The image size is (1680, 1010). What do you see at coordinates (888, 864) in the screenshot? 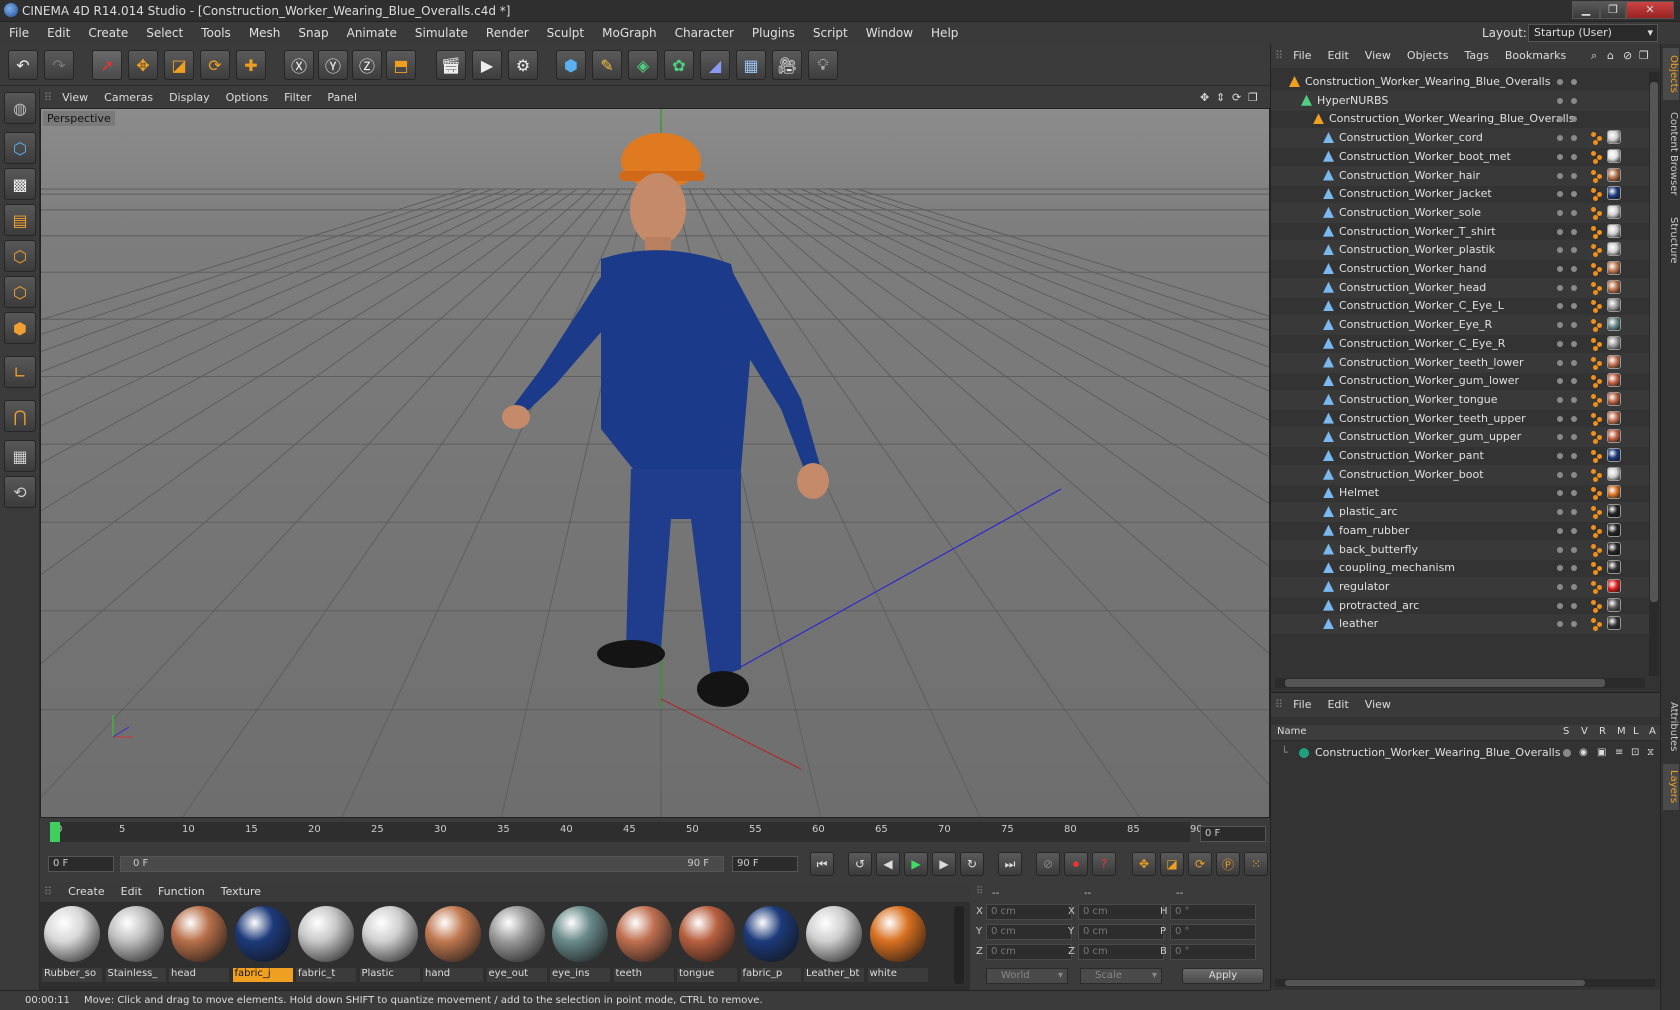
I see `previous-frame-button: ◀` at bounding box center [888, 864].